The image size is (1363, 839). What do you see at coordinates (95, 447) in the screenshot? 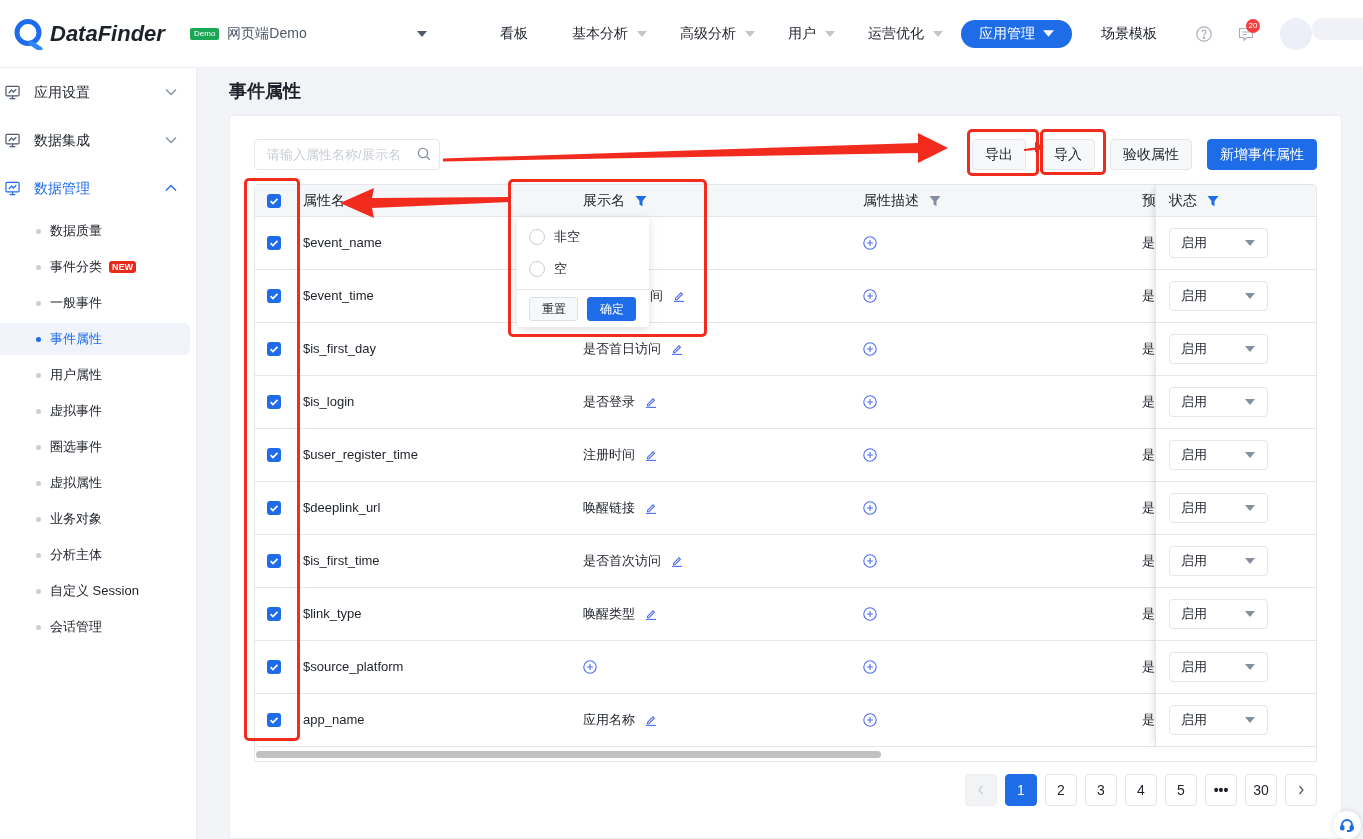
I see `sidebar-item: 圈选事件` at bounding box center [95, 447].